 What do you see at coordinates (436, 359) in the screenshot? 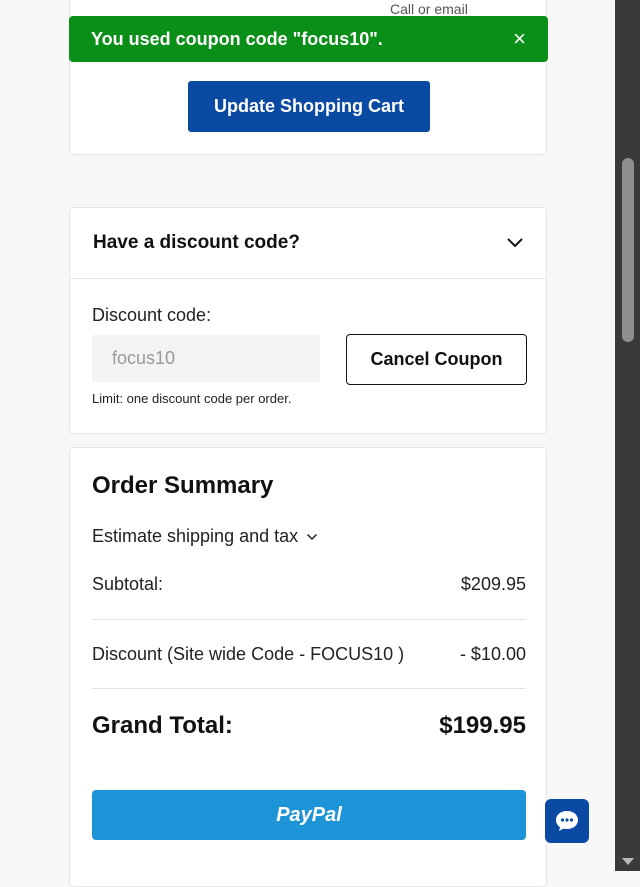
I see `cancel-coupon-button: Cancel Coupon` at bounding box center [436, 359].